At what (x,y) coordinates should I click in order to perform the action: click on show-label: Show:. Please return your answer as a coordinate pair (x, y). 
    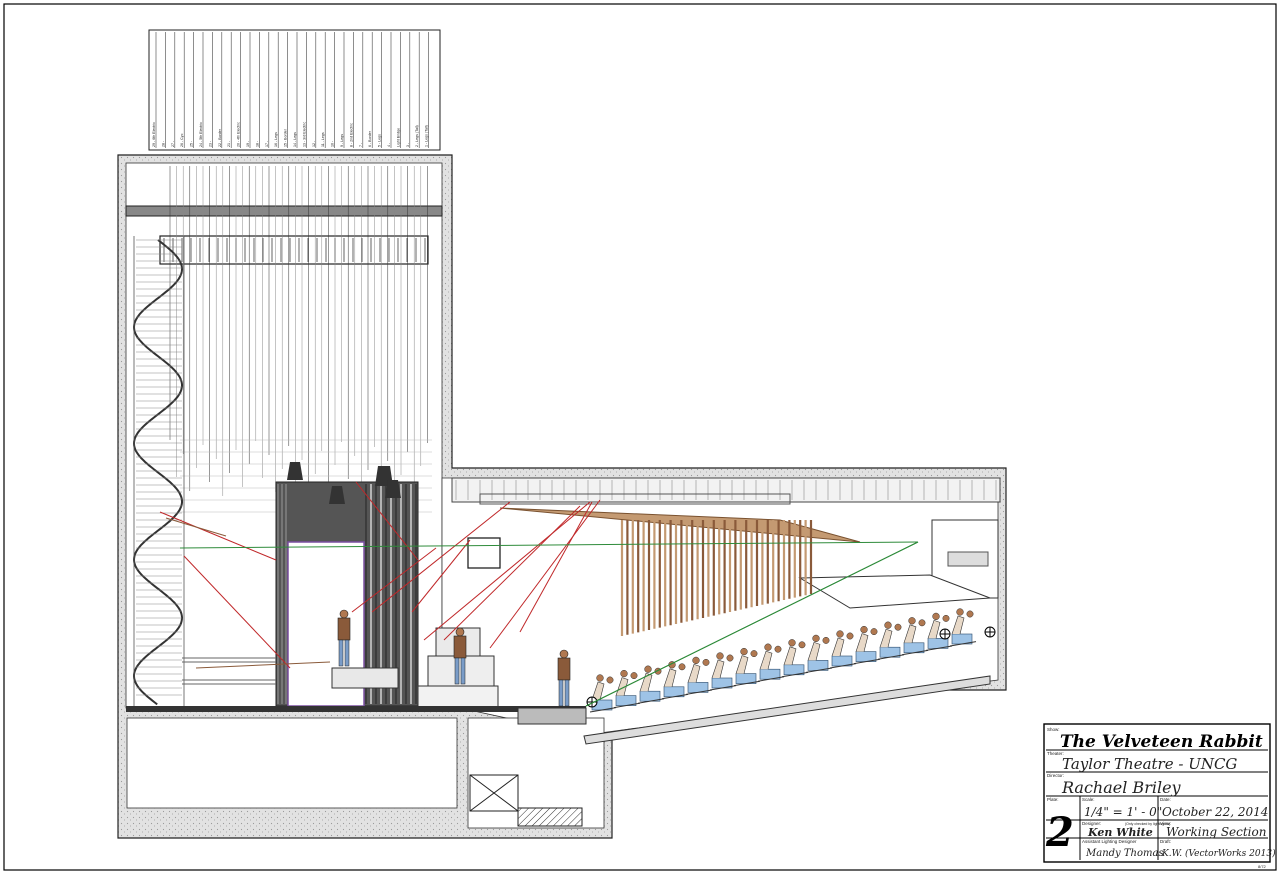
    Looking at the image, I should click on (1053, 729).